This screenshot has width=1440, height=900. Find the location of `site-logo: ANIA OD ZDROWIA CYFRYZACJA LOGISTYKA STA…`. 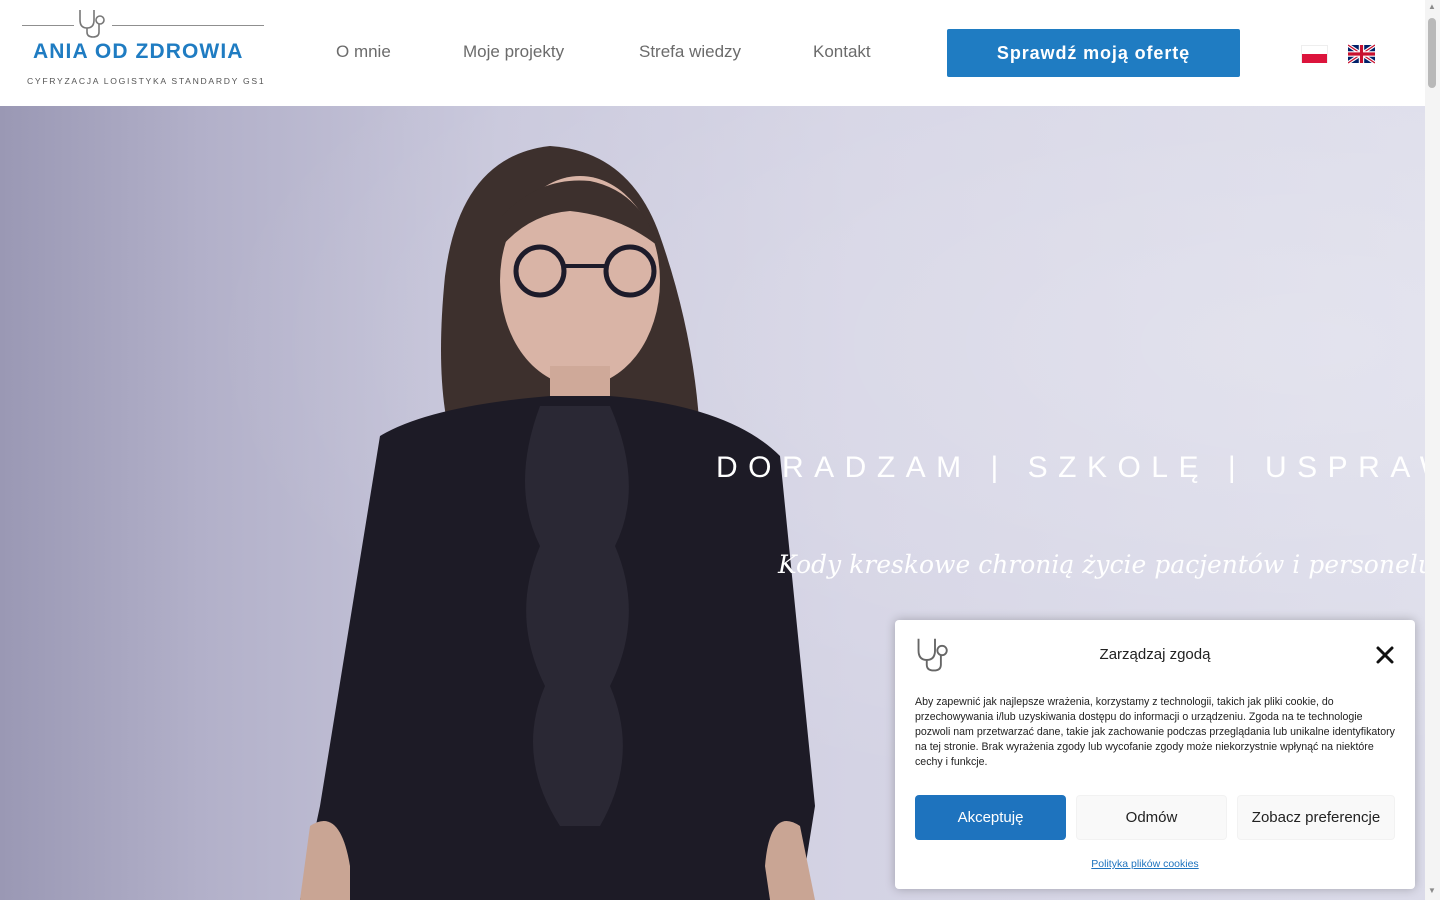

site-logo: ANIA OD ZDROWIA CYFRYZACJA LOGISTYKA STA… is located at coordinates (143, 48).